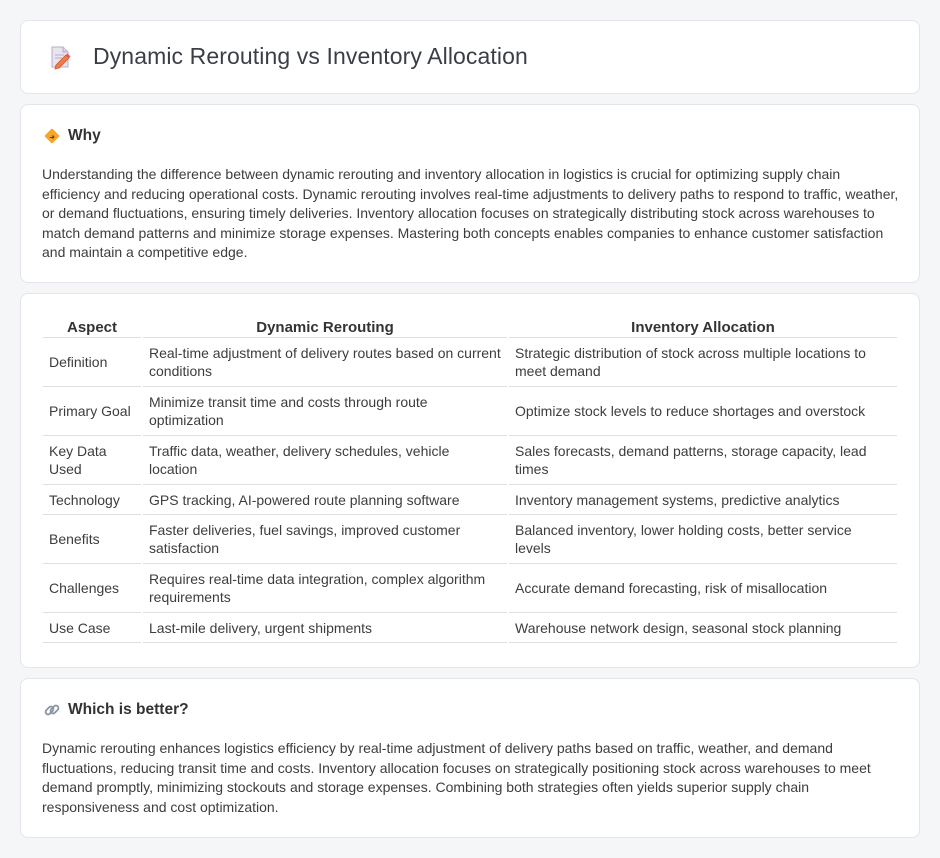 This screenshot has width=940, height=858. I want to click on row-aspect: Definition, so click(92, 362).